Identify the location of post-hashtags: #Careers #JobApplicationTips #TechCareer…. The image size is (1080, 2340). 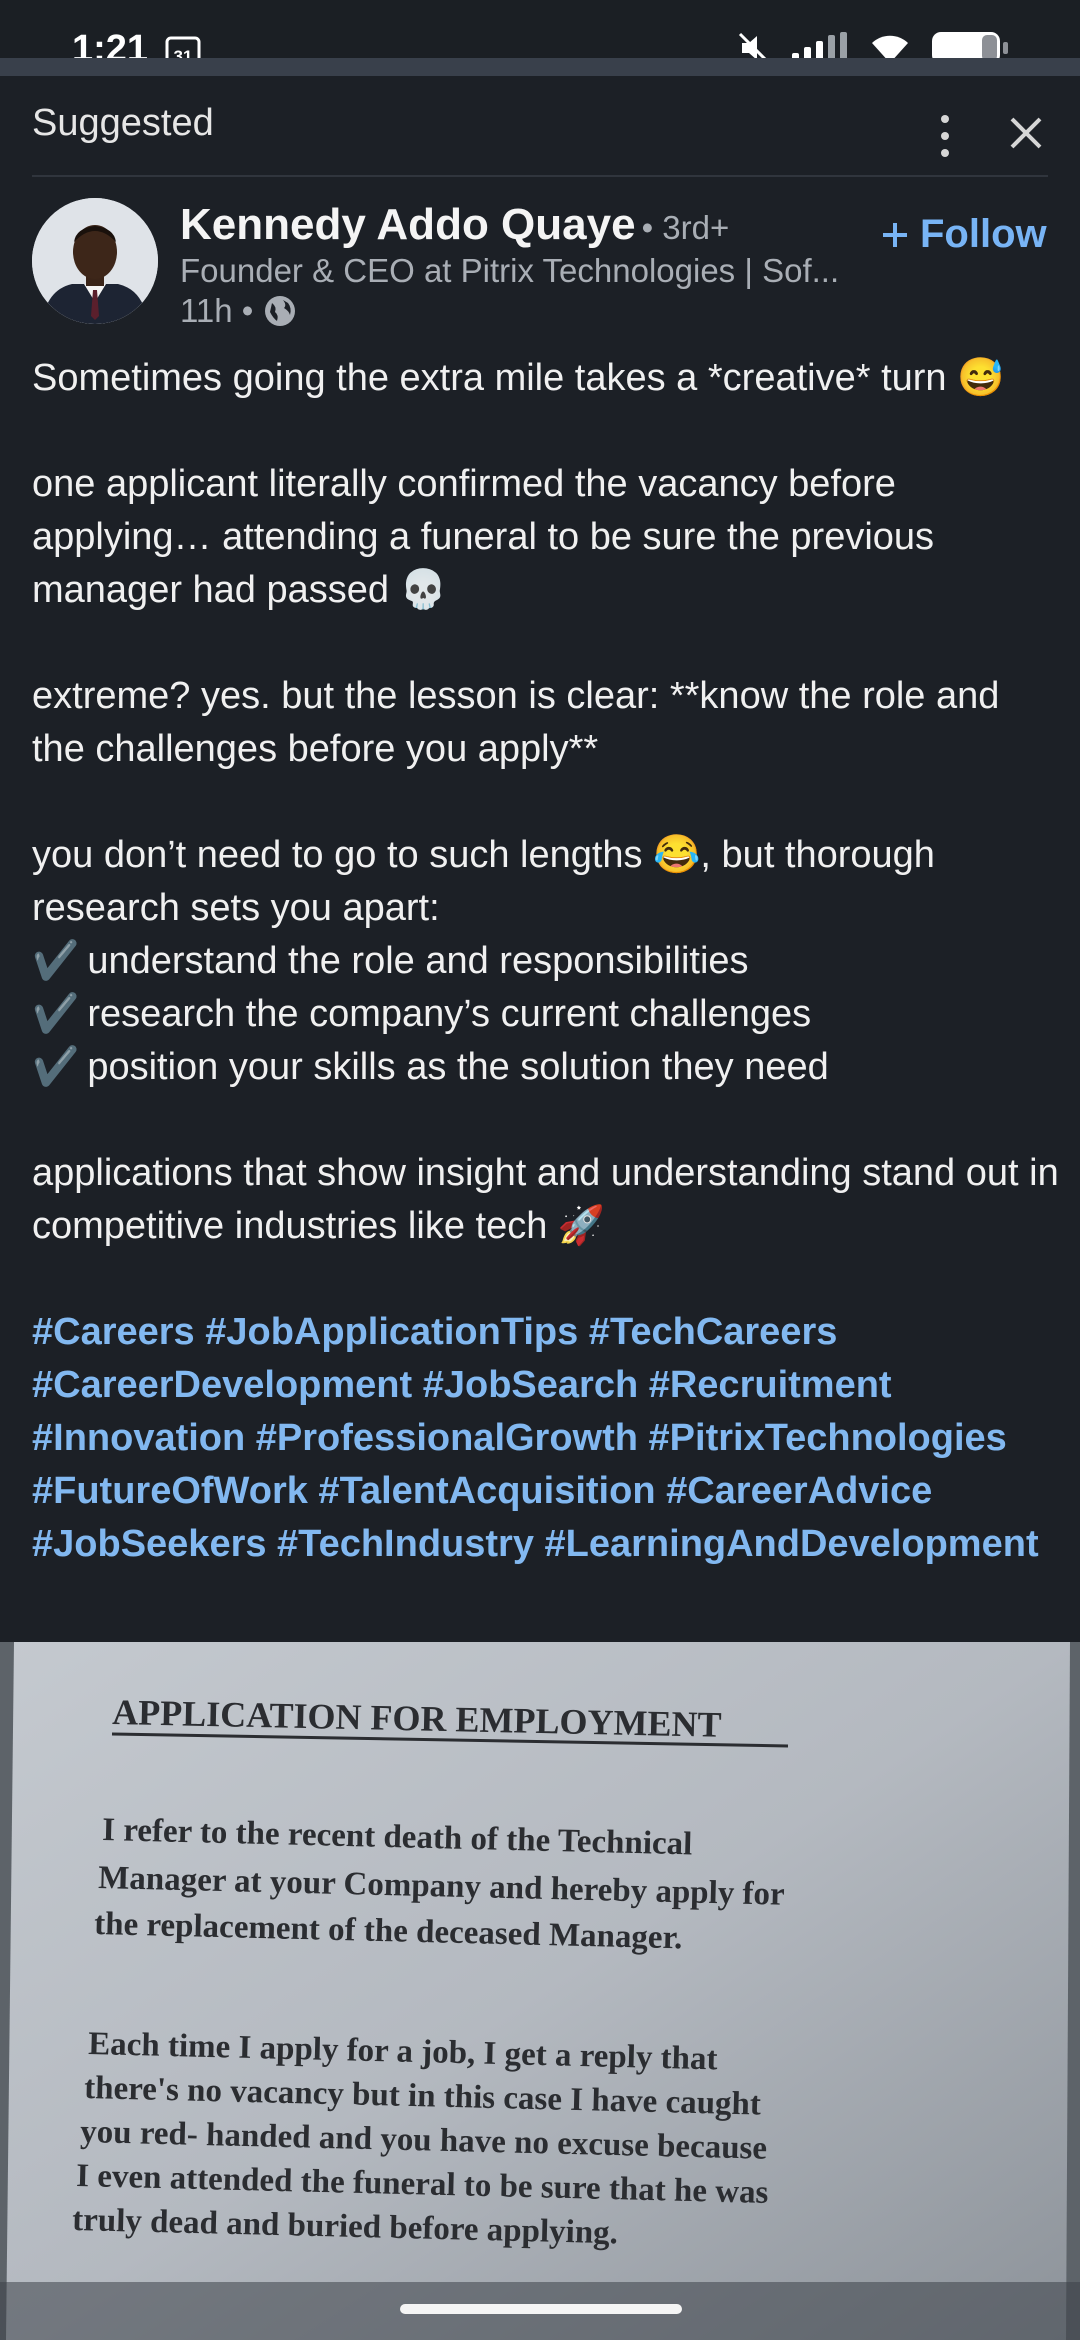
(547, 1438).